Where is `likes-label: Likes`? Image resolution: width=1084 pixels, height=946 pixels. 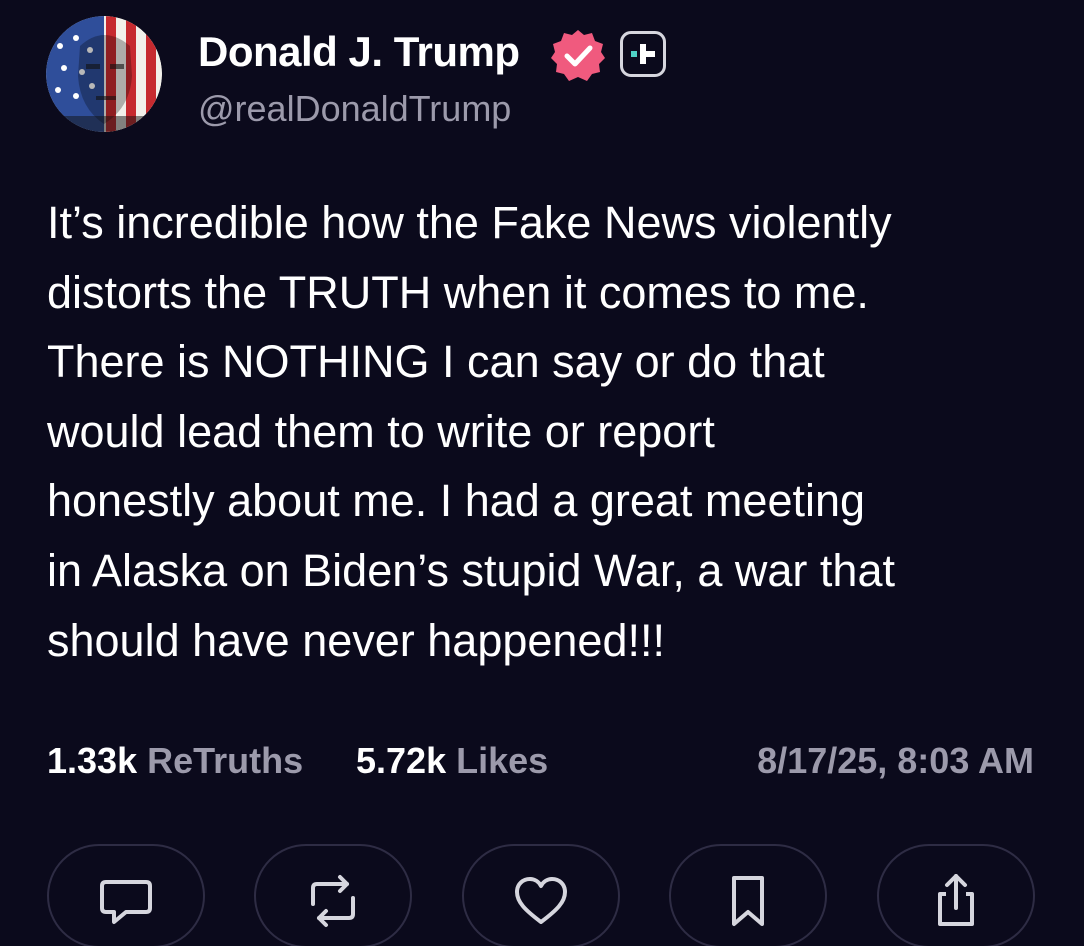 likes-label: Likes is located at coordinates (502, 760).